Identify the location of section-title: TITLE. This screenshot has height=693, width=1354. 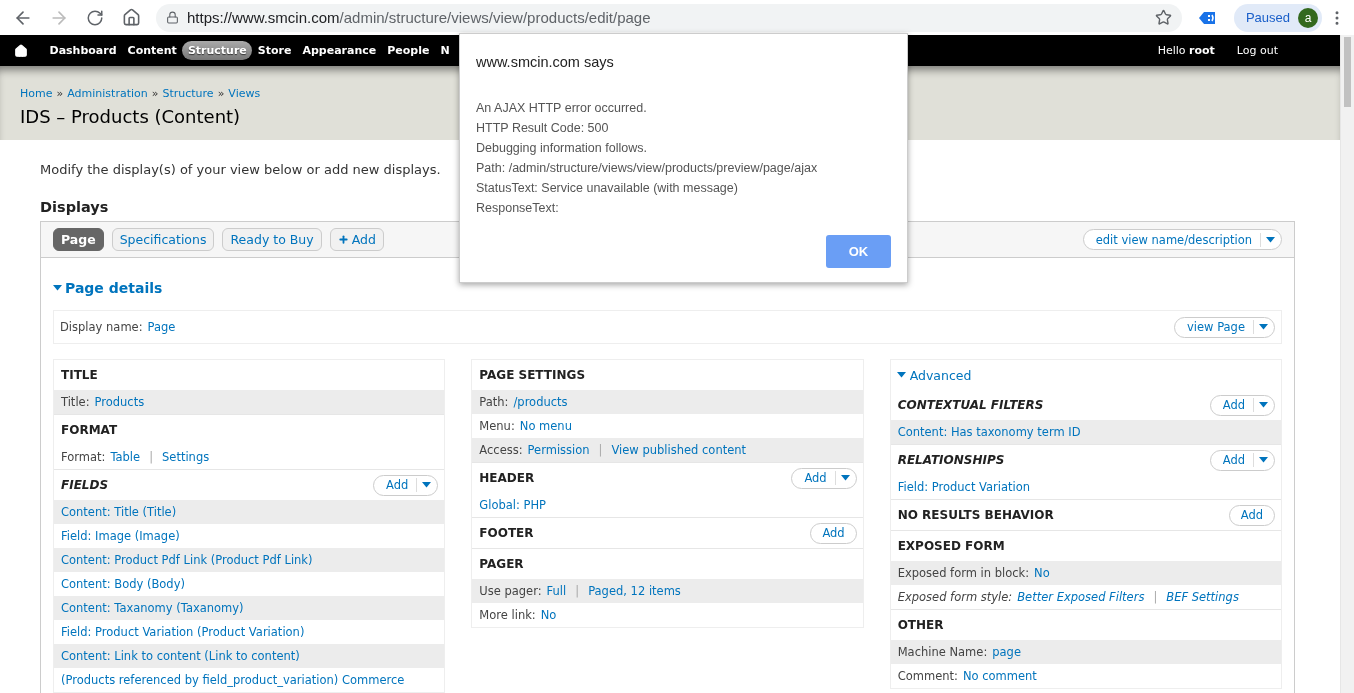
(79, 375).